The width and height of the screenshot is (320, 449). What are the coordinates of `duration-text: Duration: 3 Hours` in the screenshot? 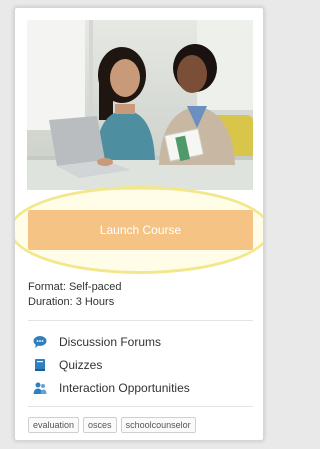 It's located at (71, 302).